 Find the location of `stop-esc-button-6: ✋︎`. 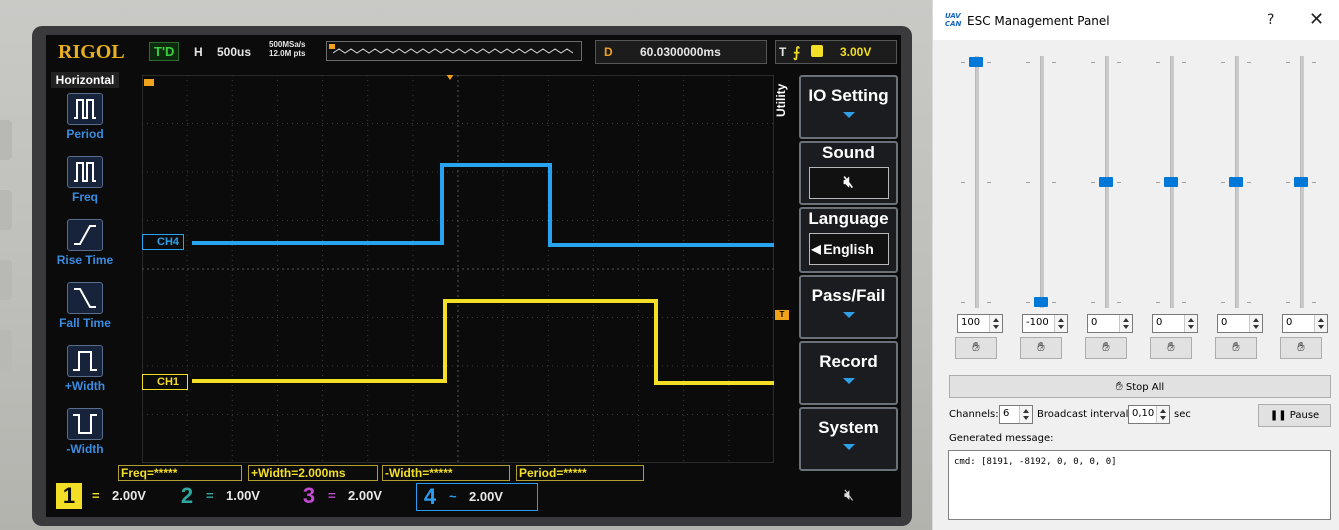

stop-esc-button-6: ✋︎ is located at coordinates (1301, 348).